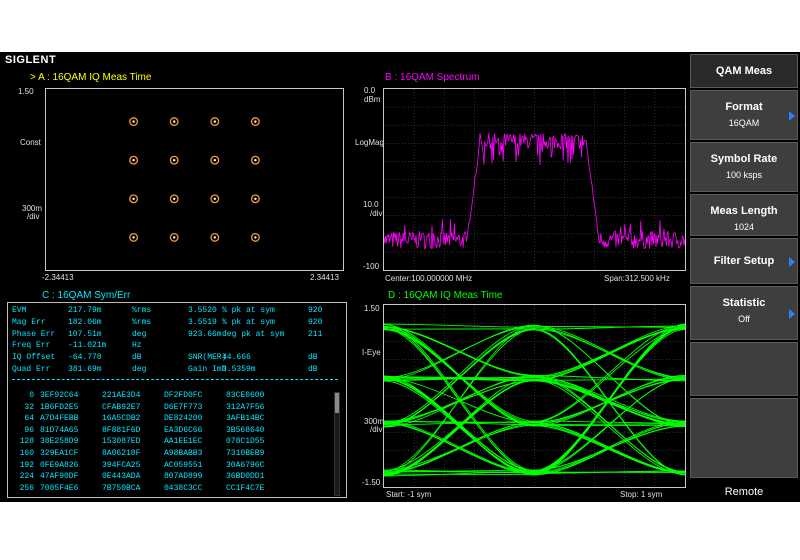  I want to click on softkey-3: Symbol Rate 100 ksps, so click(744, 167).